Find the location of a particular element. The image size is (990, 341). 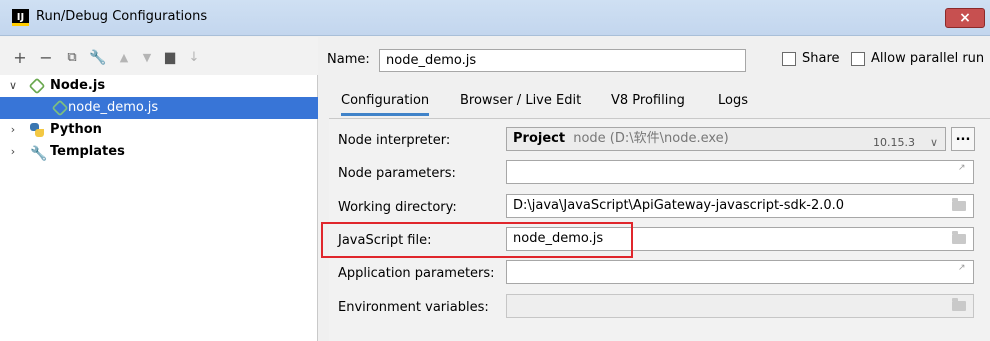

move-down-icon: ▼ is located at coordinates (147, 58).